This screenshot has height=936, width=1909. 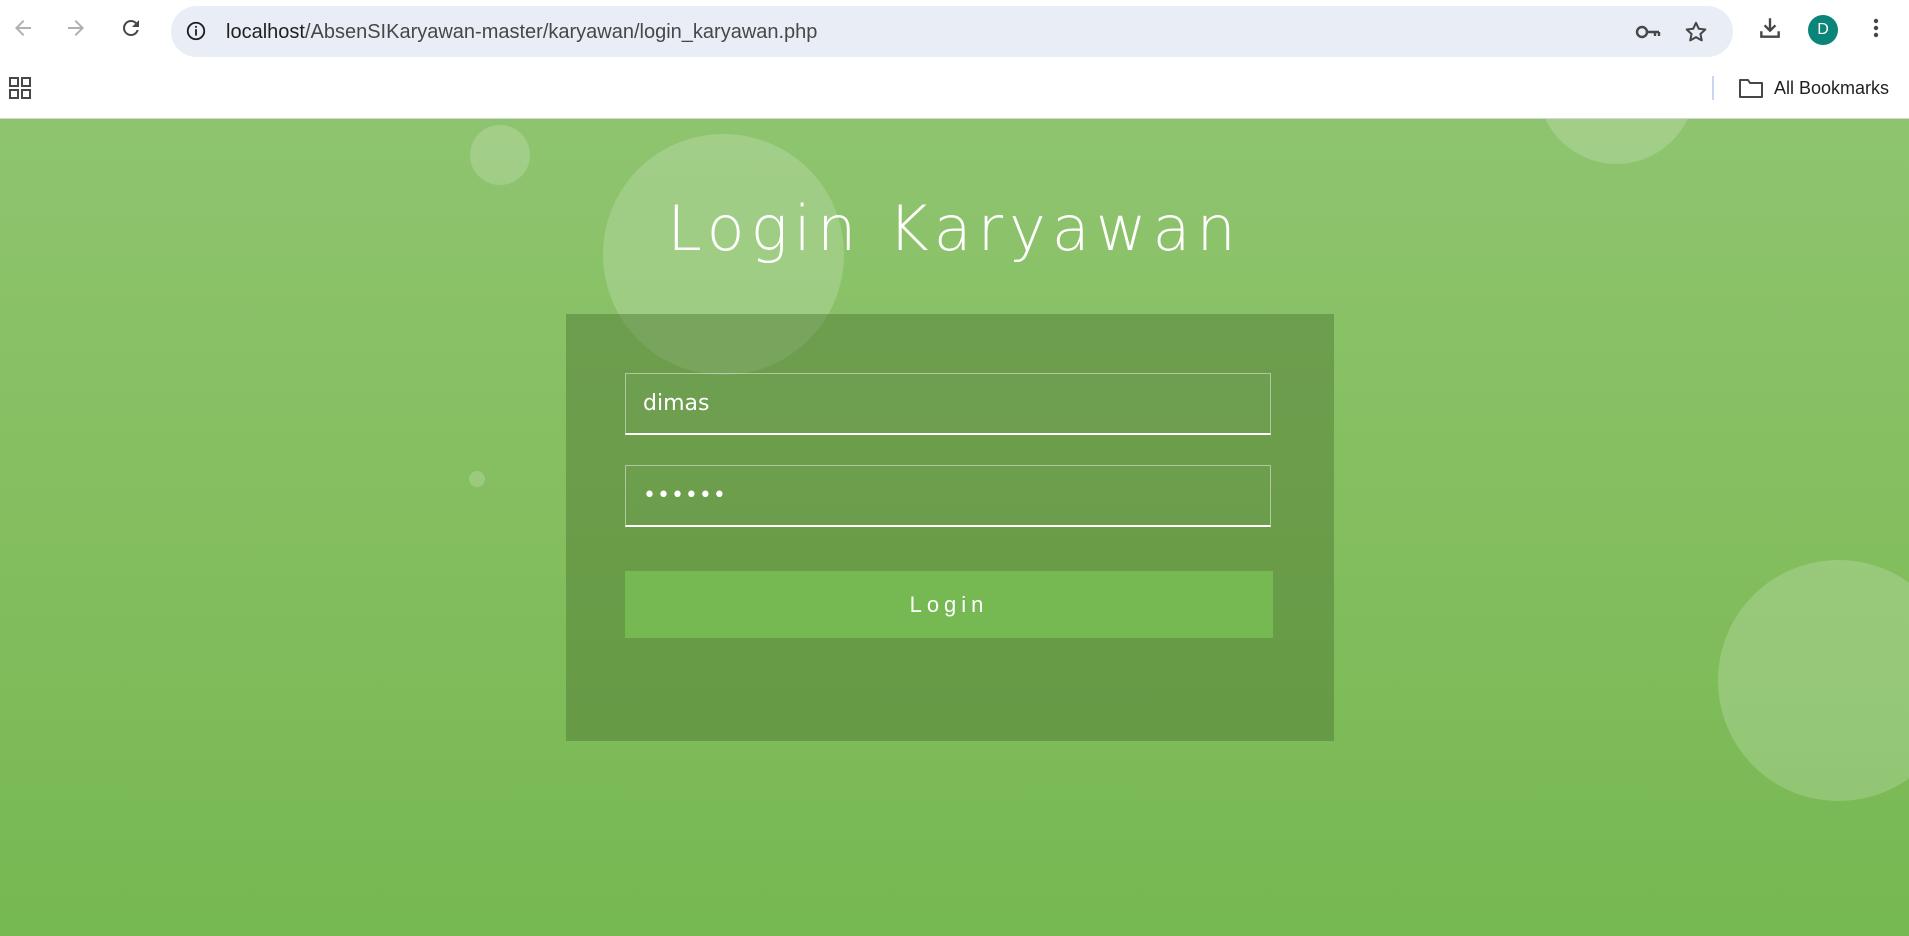 I want to click on avatar: D, so click(x=1823, y=30).